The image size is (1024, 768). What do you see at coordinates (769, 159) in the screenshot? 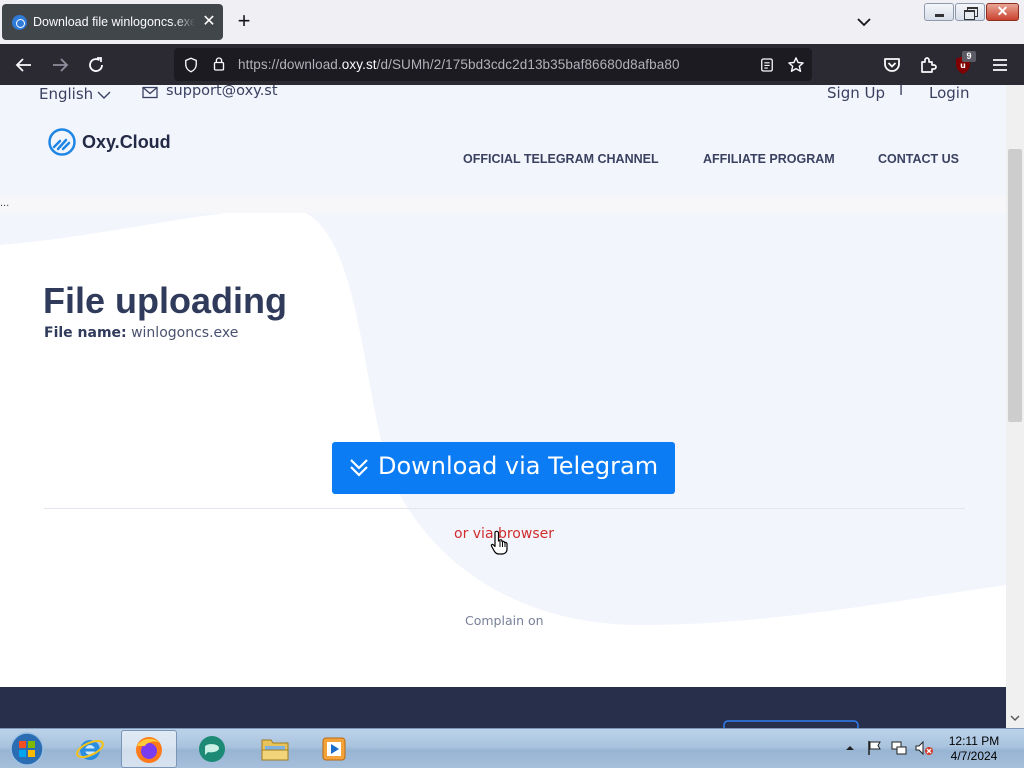
I see `nav-affiliate-program: AFFILIATE PROGRAM` at bounding box center [769, 159].